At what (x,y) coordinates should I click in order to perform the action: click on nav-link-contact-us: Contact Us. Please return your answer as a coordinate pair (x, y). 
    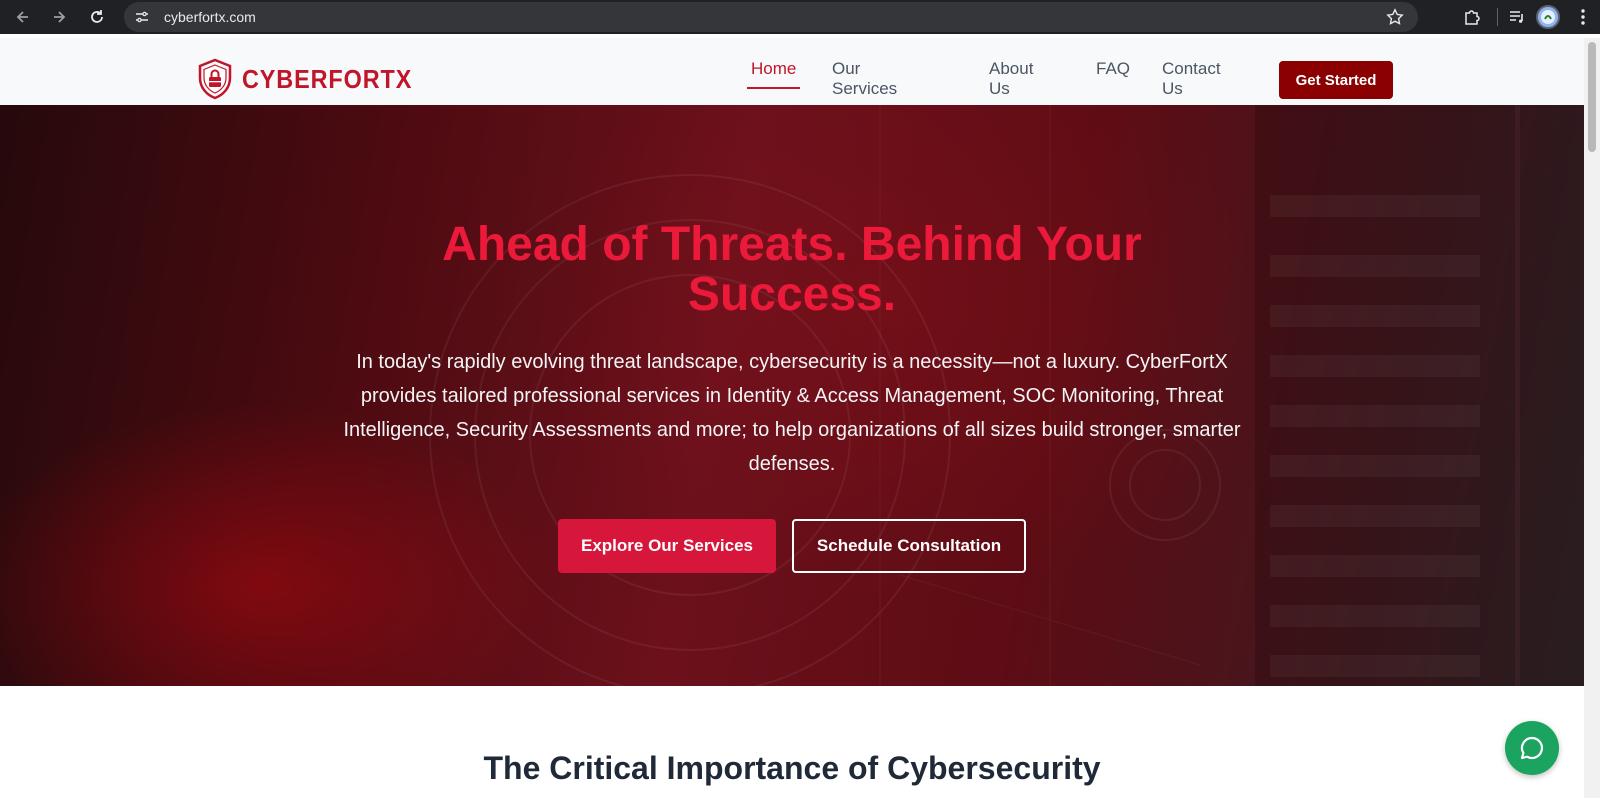
    Looking at the image, I should click on (1191, 79).